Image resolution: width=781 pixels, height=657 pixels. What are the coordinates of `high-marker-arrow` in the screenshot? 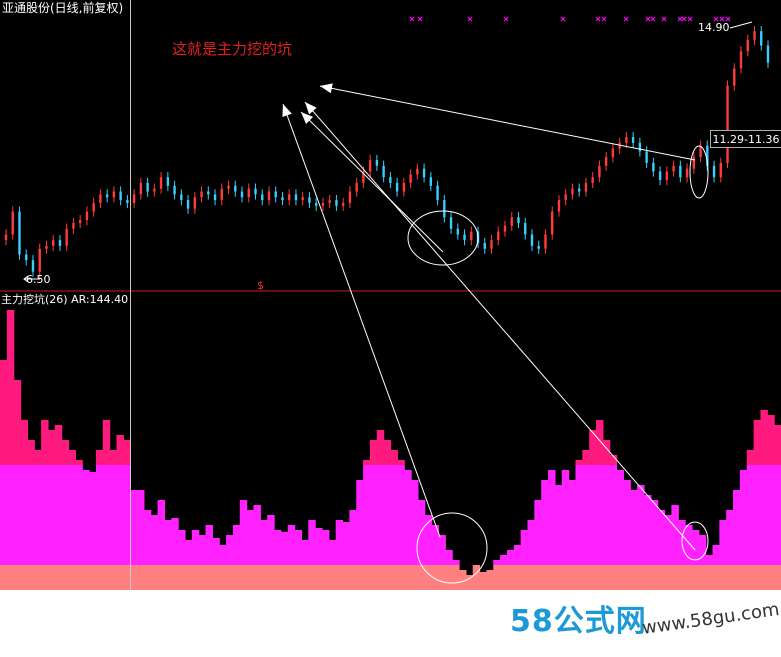 It's located at (741, 25).